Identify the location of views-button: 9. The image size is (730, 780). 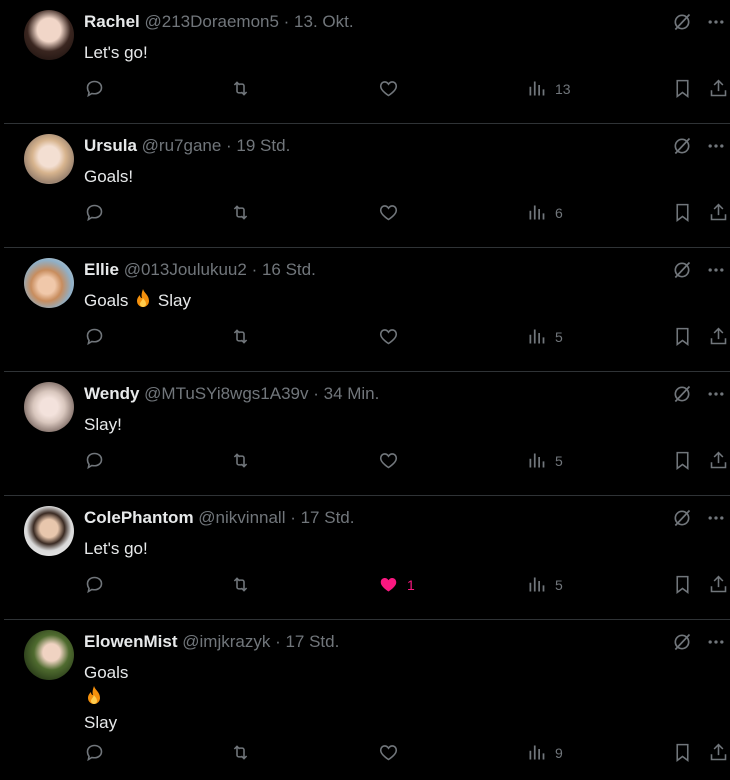
(544, 752).